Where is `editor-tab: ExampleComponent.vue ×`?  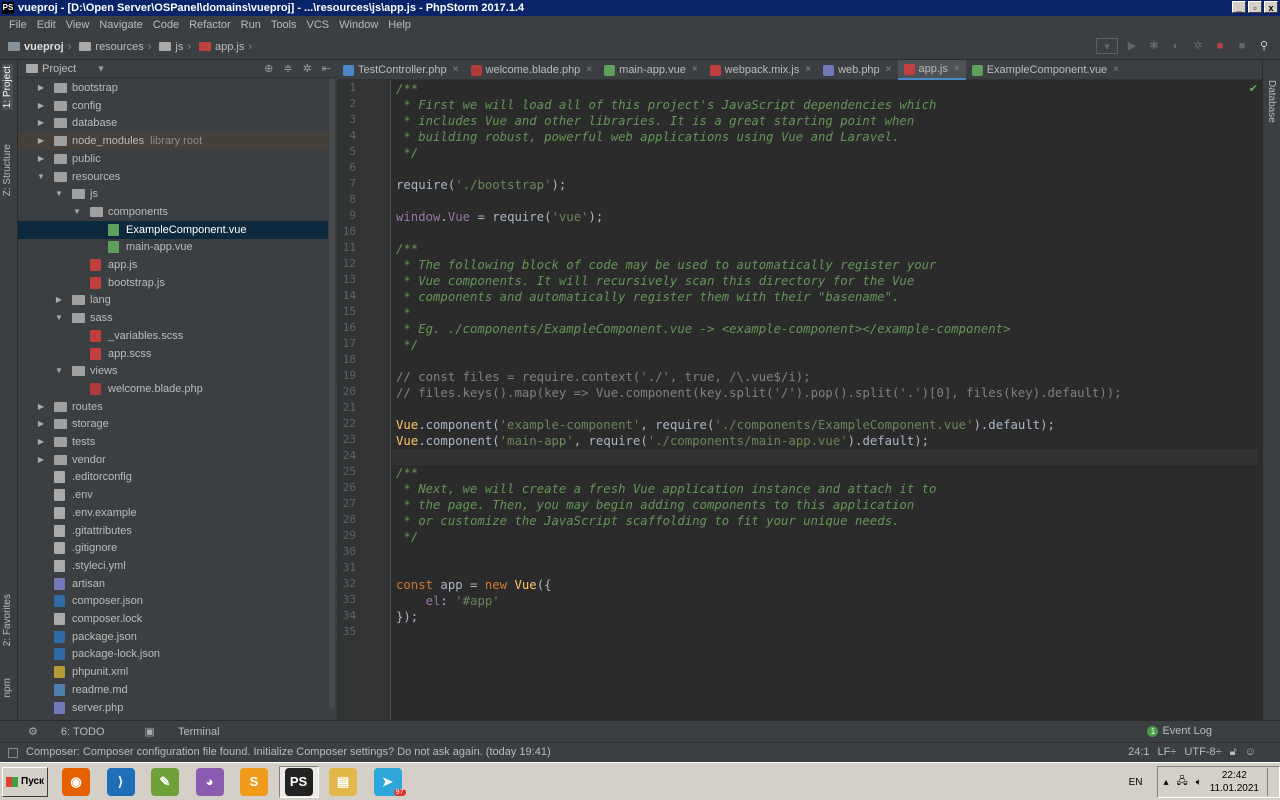 editor-tab: ExampleComponent.vue × is located at coordinates (1045, 70).